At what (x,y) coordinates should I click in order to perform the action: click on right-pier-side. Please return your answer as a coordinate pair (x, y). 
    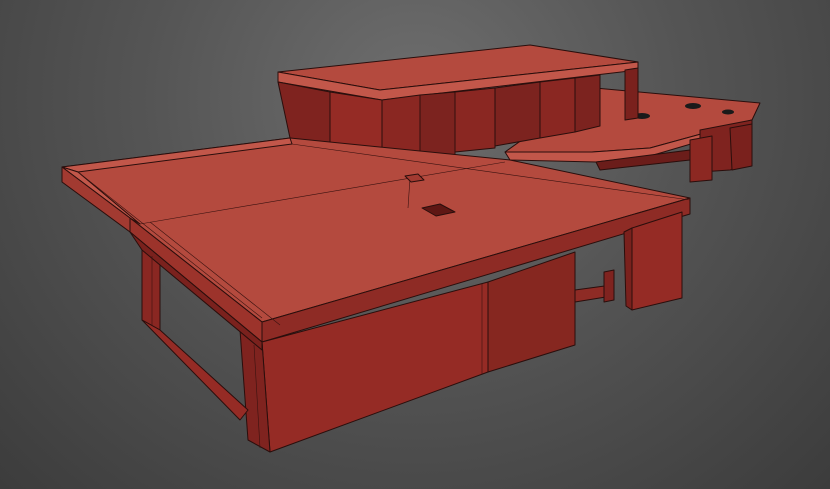
    Looking at the image, I should click on (628, 269).